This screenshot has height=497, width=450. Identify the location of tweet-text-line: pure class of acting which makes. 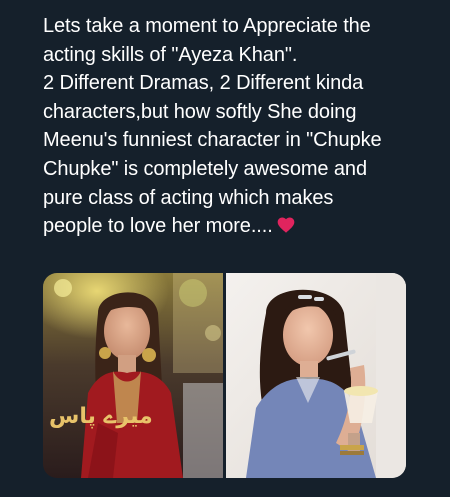
(188, 197).